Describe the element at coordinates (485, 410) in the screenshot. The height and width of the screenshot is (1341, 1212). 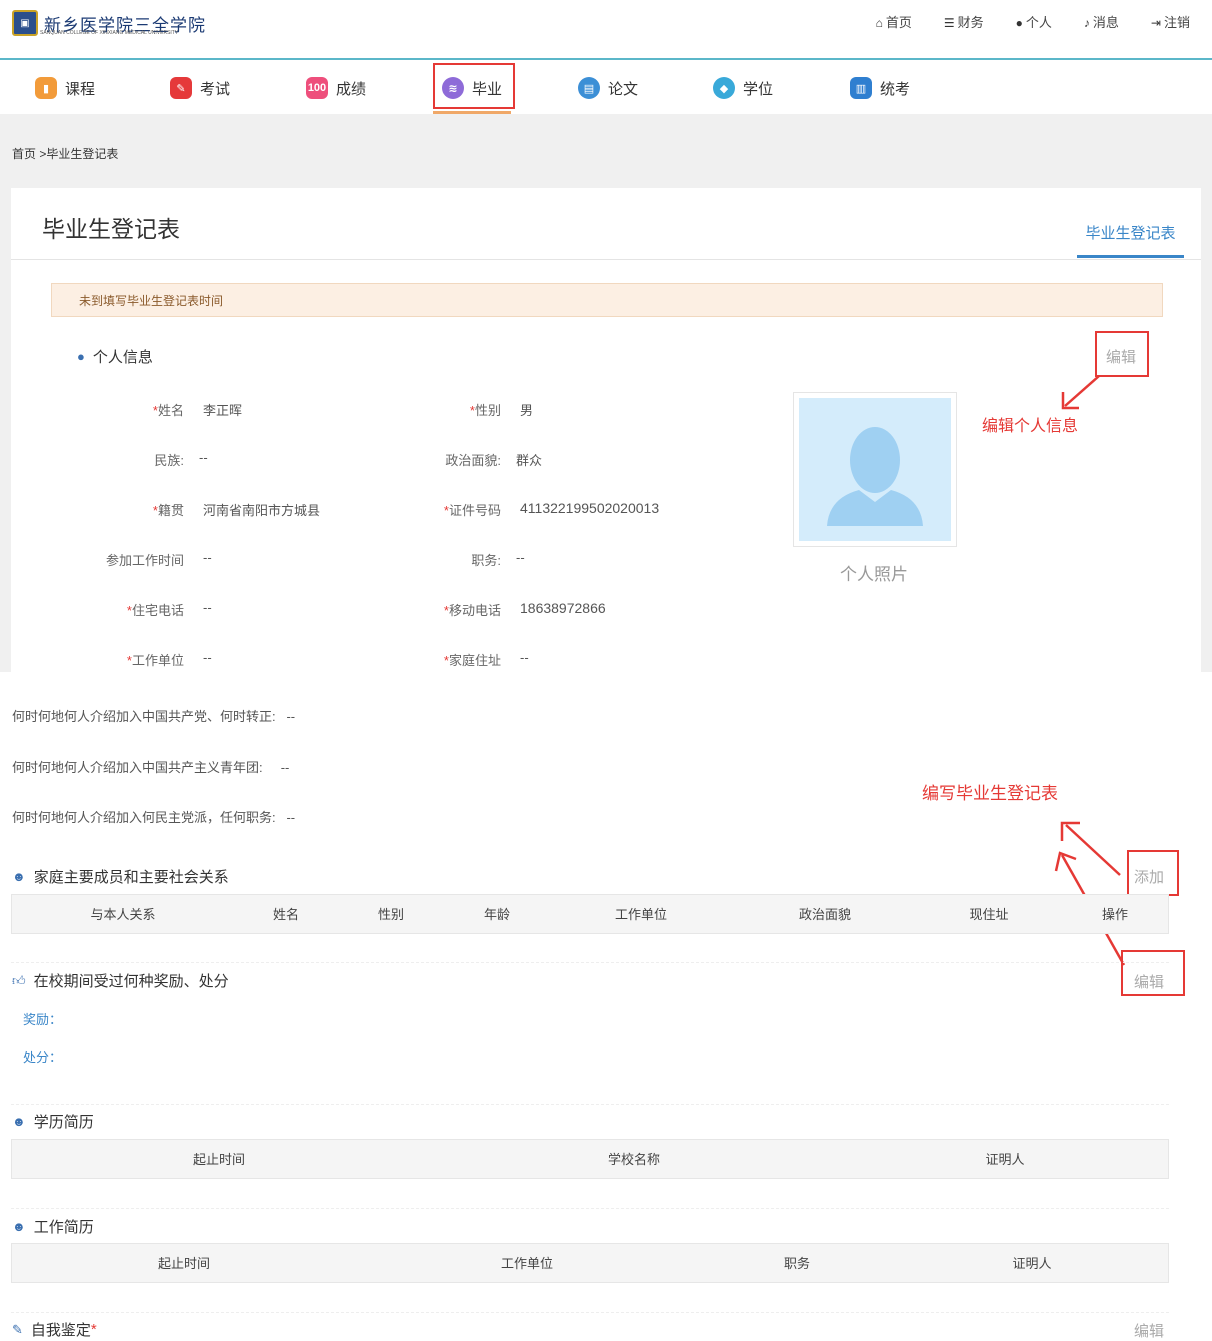
I see `field-label-gender: *性别` at that location.